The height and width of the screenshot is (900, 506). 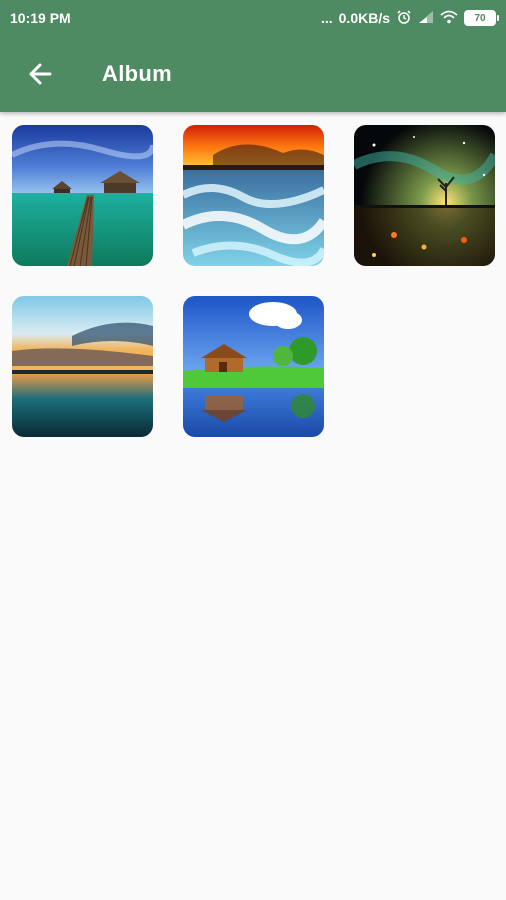 I want to click on album-image-lake-sunset, so click(x=82, y=366).